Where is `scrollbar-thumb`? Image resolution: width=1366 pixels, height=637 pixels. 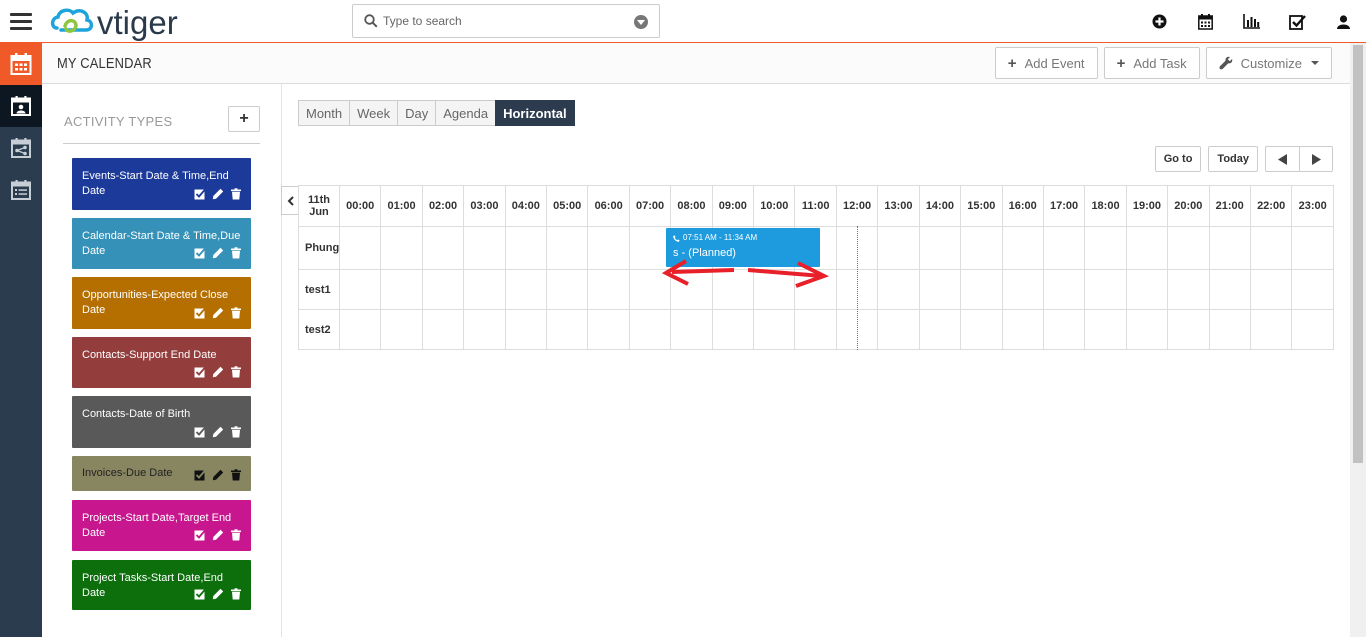 scrollbar-thumb is located at coordinates (1358, 254).